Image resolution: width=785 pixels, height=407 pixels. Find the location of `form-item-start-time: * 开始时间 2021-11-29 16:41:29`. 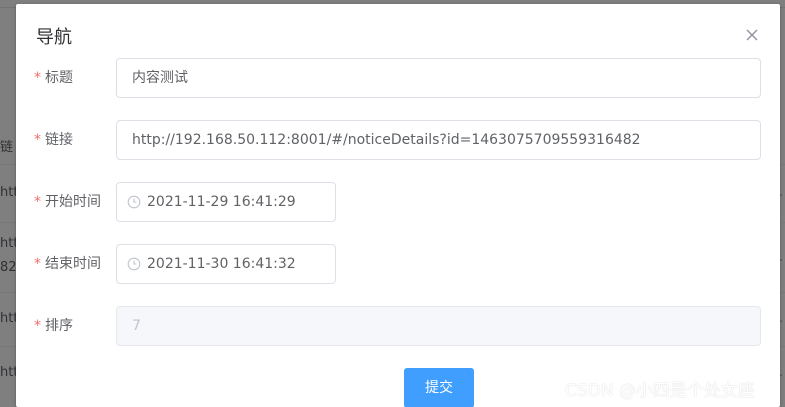

form-item-start-time: * 开始时间 2021-11-29 16:41:29 is located at coordinates (398, 202).